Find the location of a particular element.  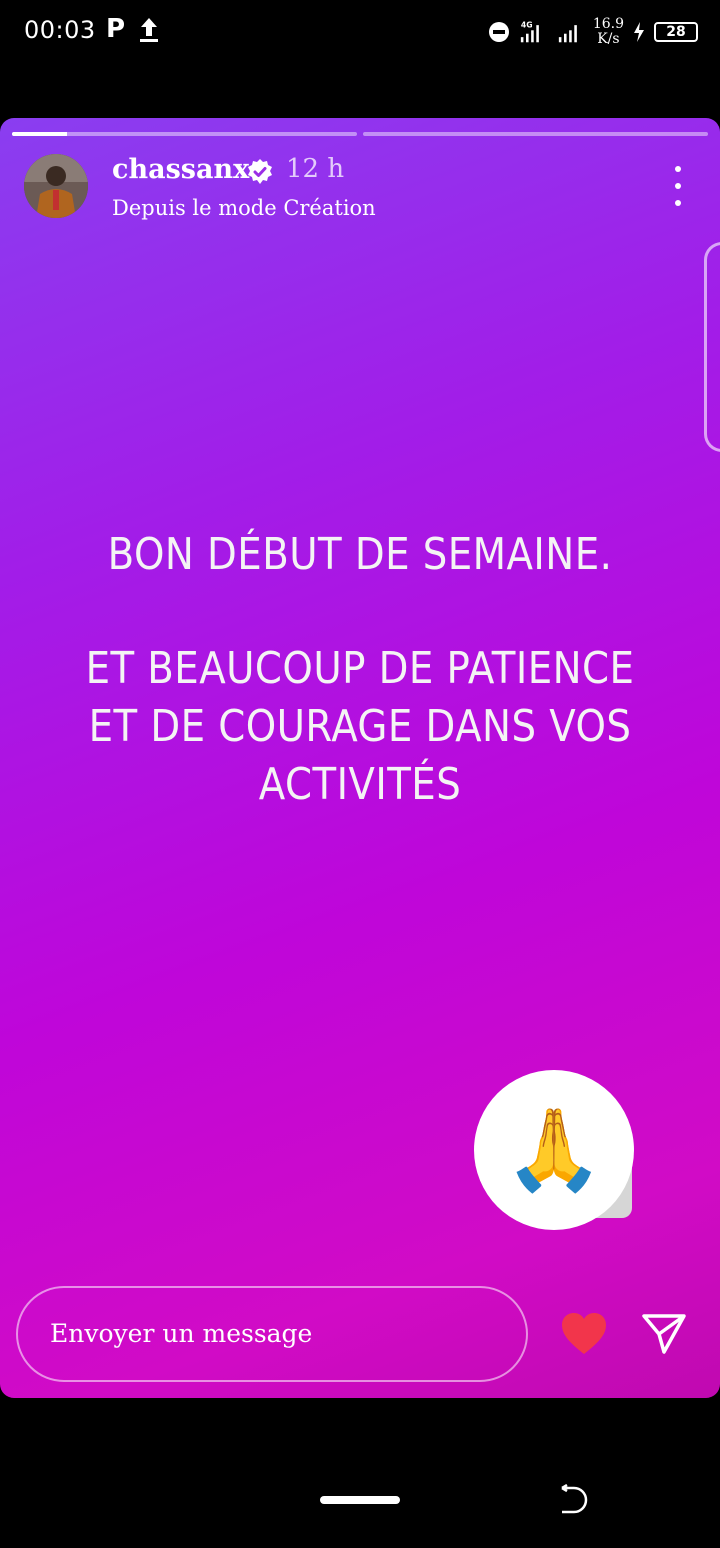

heart-icon is located at coordinates (584, 1334).